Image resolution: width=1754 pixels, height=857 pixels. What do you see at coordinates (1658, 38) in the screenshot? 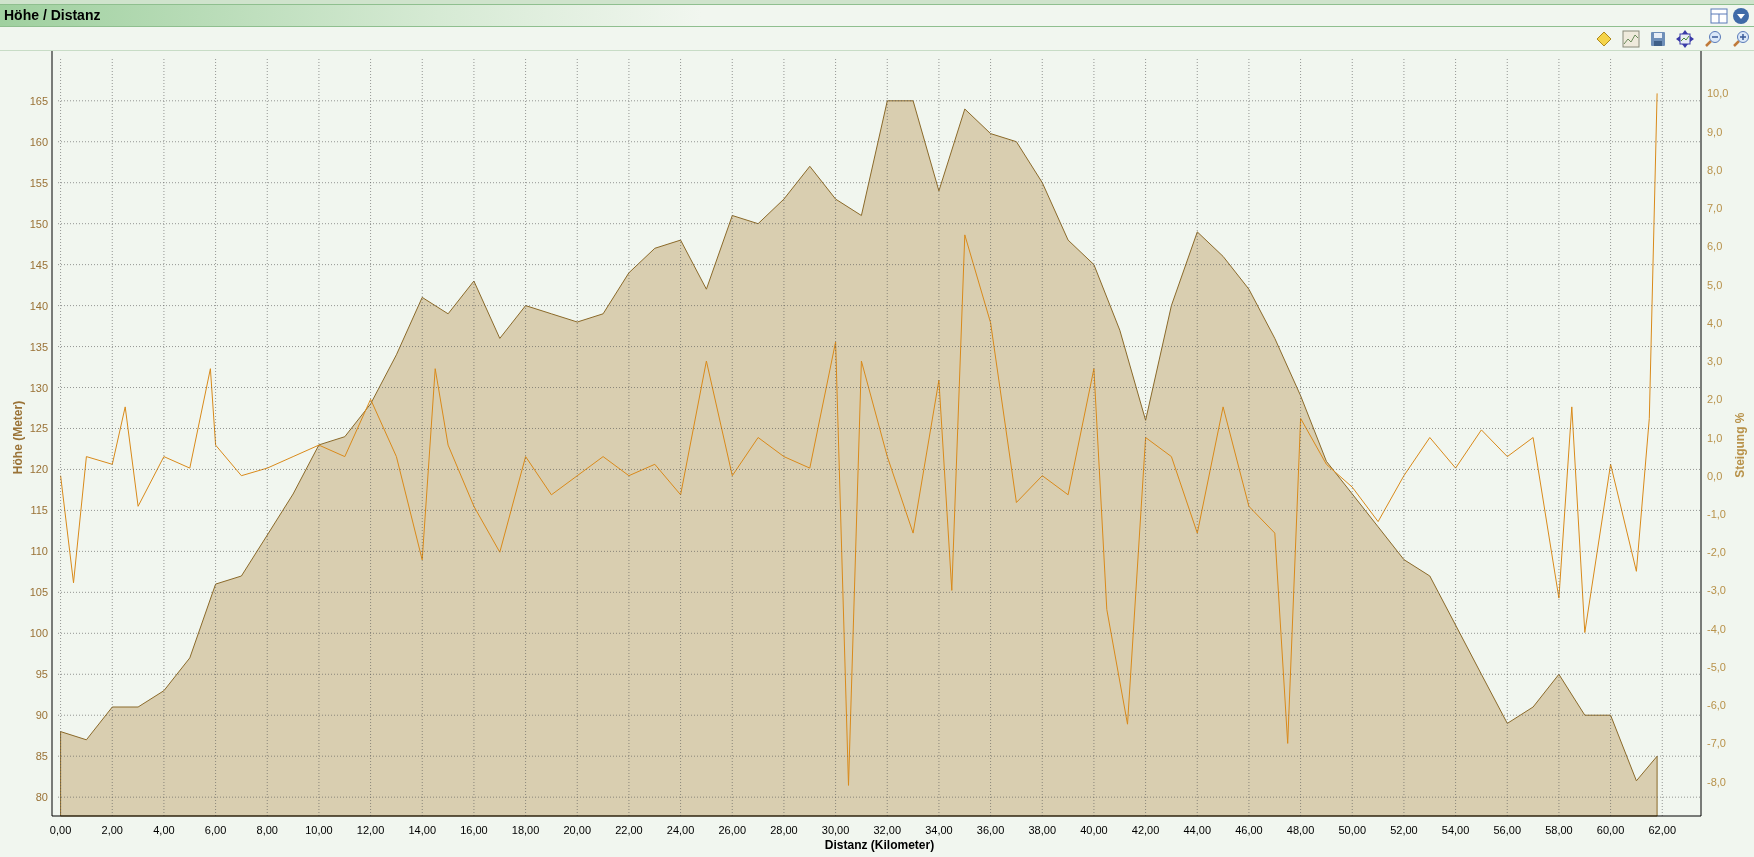
I see `save-icon` at bounding box center [1658, 38].